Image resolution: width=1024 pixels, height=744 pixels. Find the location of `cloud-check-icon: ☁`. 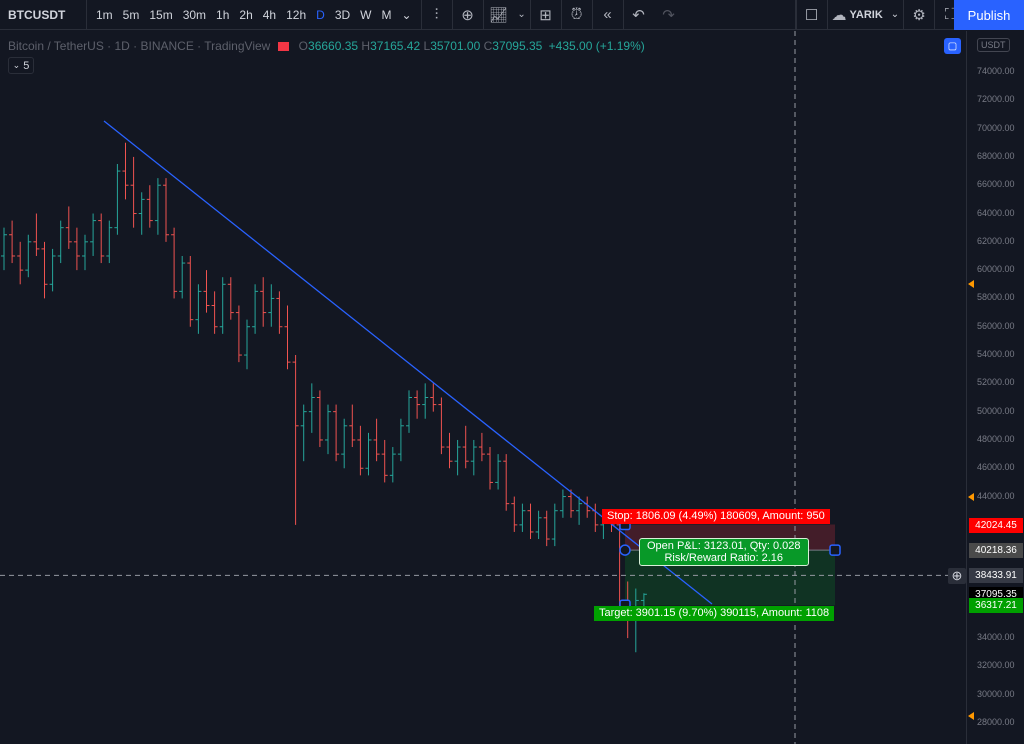

cloud-check-icon: ☁ is located at coordinates (839, 15).